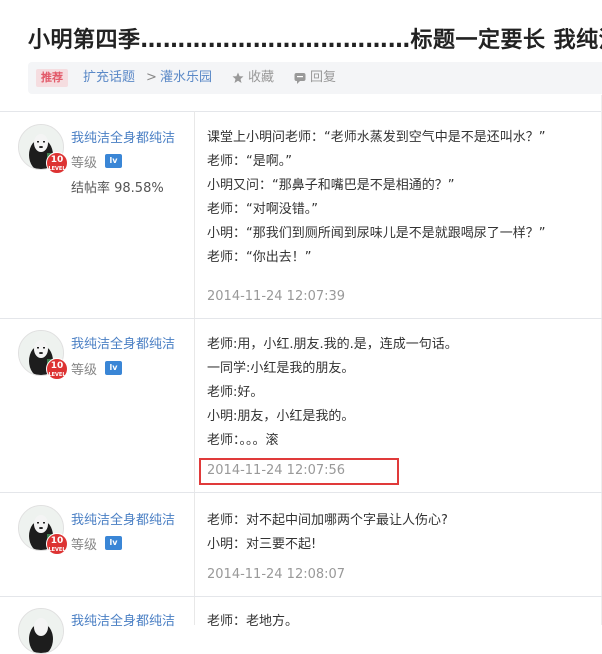 The image size is (602, 654). Describe the element at coordinates (194, 368) in the screenshot. I see `column-divider` at that location.